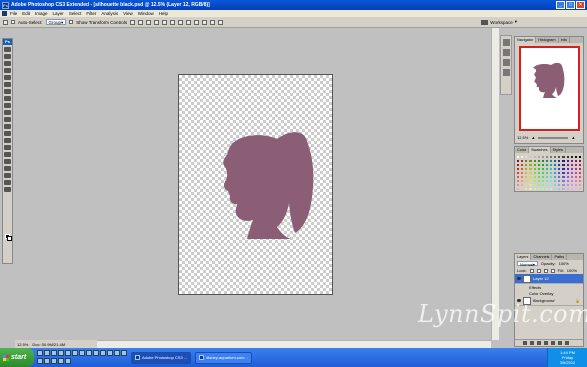 The height and width of the screenshot is (367, 587). Describe the element at coordinates (17, 357) in the screenshot. I see `start-button: start` at that location.